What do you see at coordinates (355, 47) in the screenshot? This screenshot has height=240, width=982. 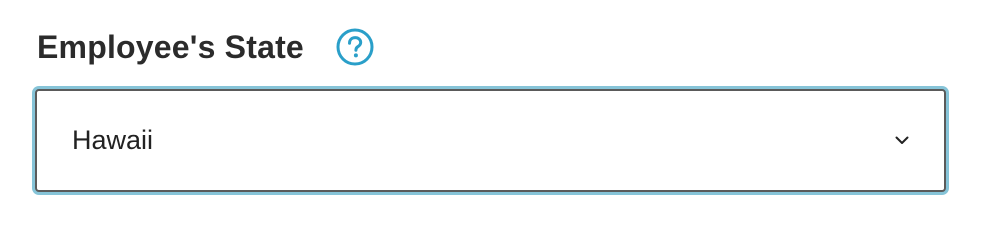 I see `question-circle-icon` at bounding box center [355, 47].